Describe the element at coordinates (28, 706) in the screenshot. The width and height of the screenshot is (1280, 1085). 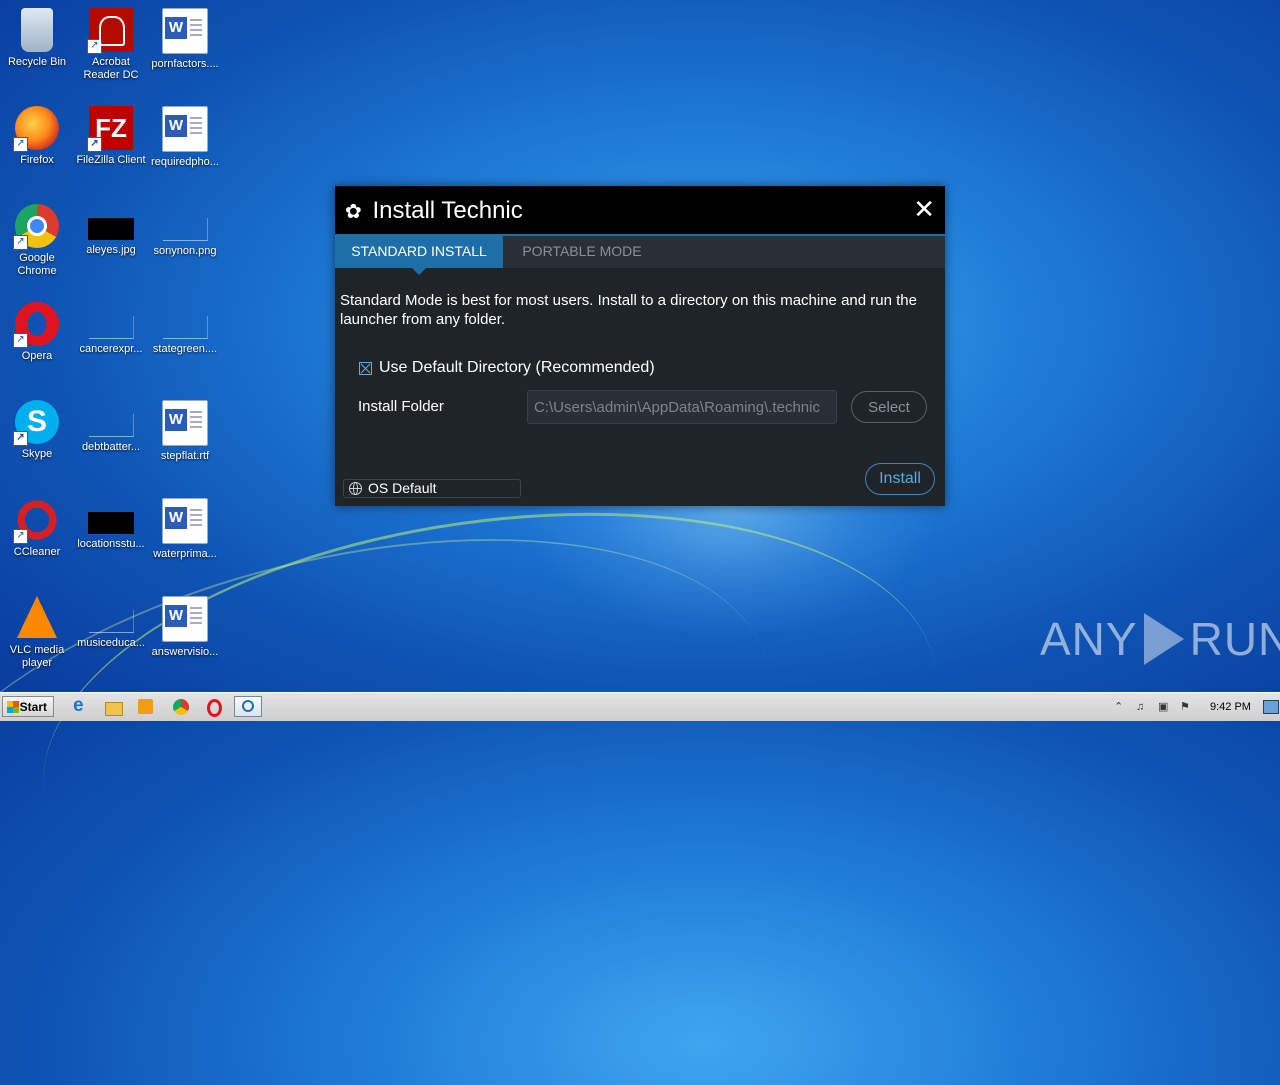
I see `start-button: Start` at that location.